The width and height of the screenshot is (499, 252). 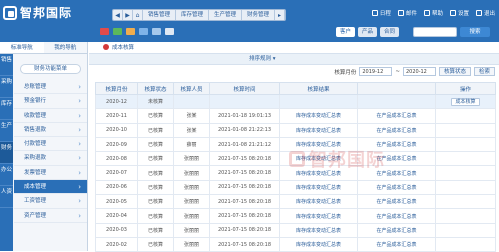 What do you see at coordinates (381, 13) in the screenshot?
I see `header-link-schedule: 日程` at bounding box center [381, 13].